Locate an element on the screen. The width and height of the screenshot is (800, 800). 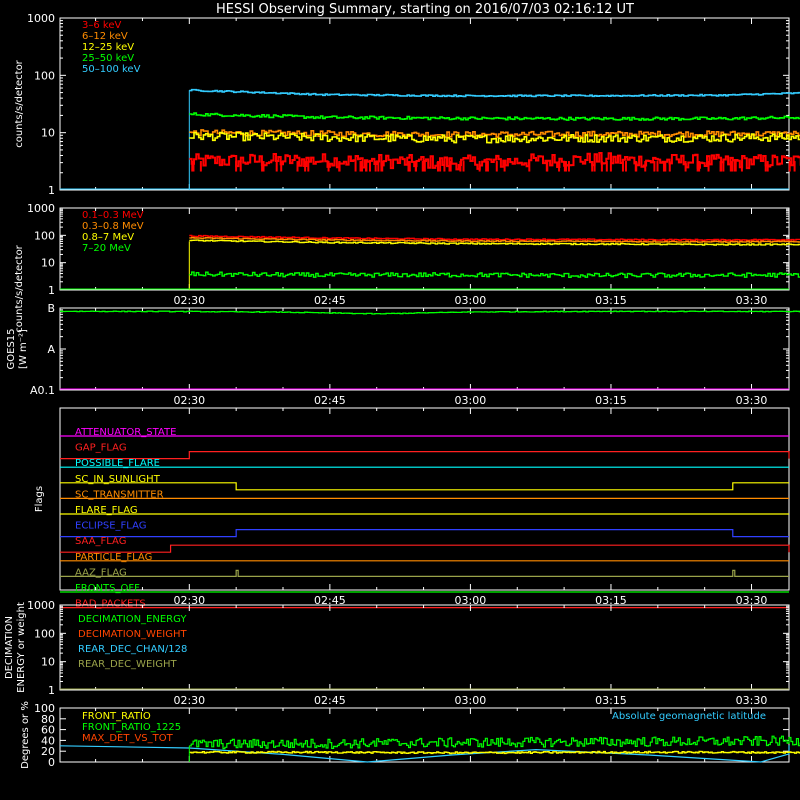
panel5-ytick-label: 100 is located at coordinates (44, 633).